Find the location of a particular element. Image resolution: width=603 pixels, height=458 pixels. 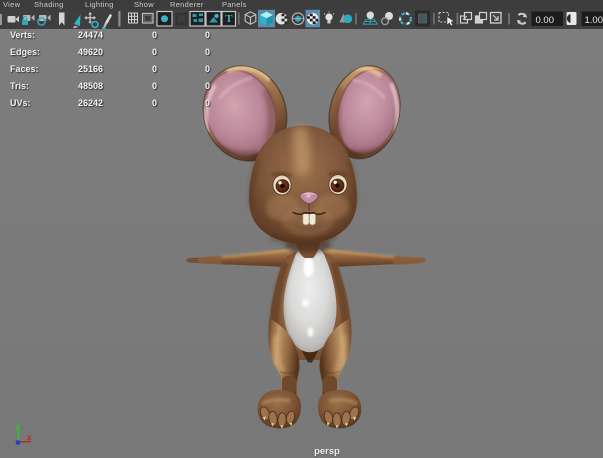

svg-text: 1.00 is located at coordinates (594, 20).